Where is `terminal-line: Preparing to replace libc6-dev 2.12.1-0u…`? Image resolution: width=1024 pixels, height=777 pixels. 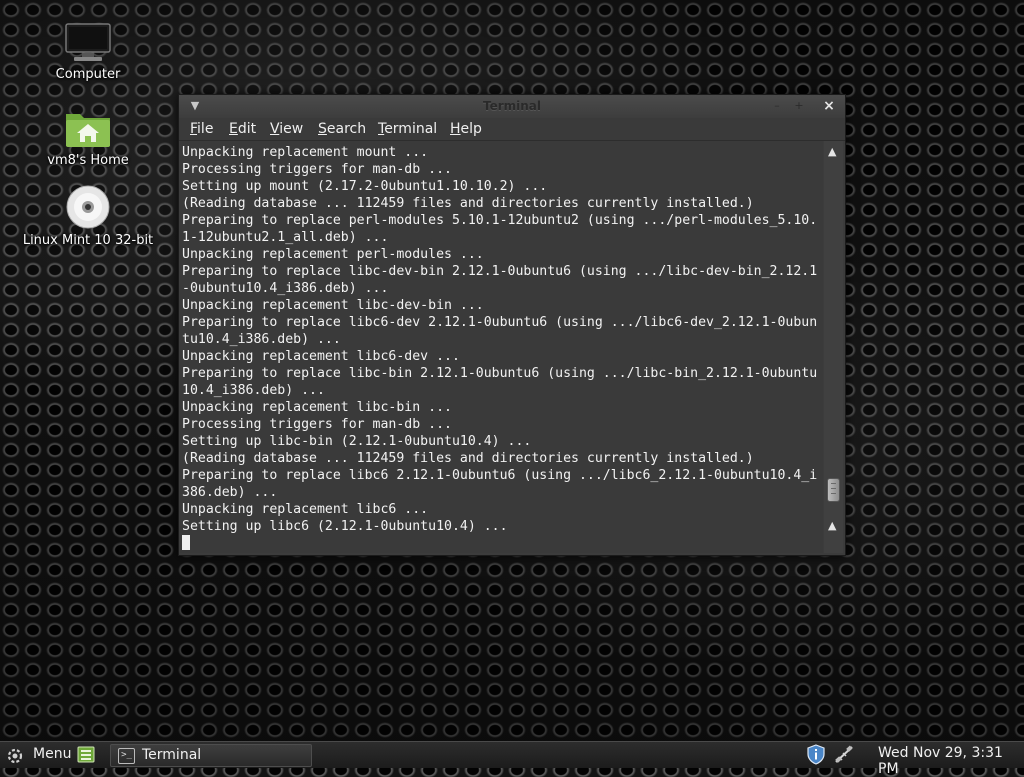 terminal-line: Preparing to replace libc6-dev 2.12.1-0u… is located at coordinates (500, 322).